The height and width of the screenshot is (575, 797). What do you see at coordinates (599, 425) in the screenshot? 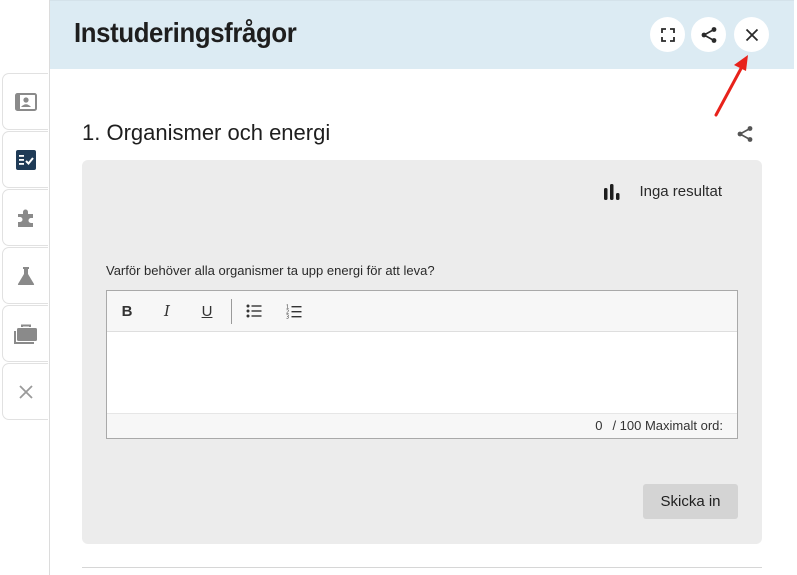
I see `word-count-value: 0` at bounding box center [599, 425].